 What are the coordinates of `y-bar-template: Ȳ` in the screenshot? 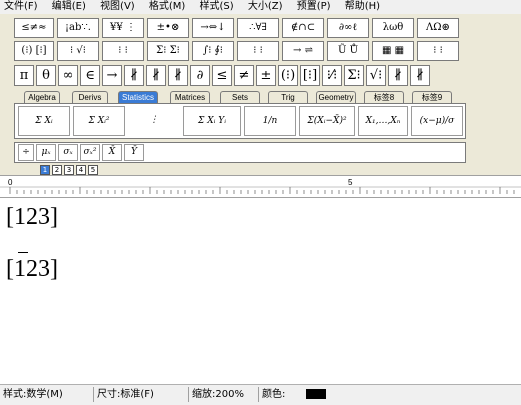 It's located at (134, 152).